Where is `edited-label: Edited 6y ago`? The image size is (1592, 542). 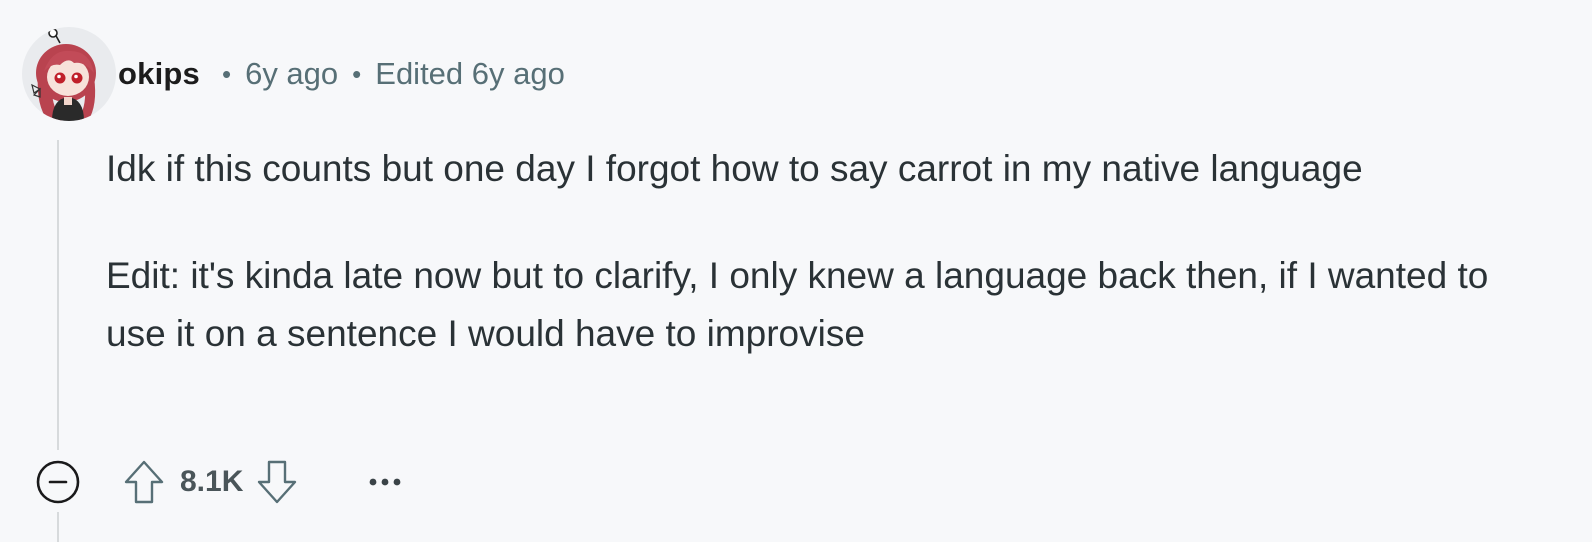
edited-label: Edited 6y ago is located at coordinates (470, 73).